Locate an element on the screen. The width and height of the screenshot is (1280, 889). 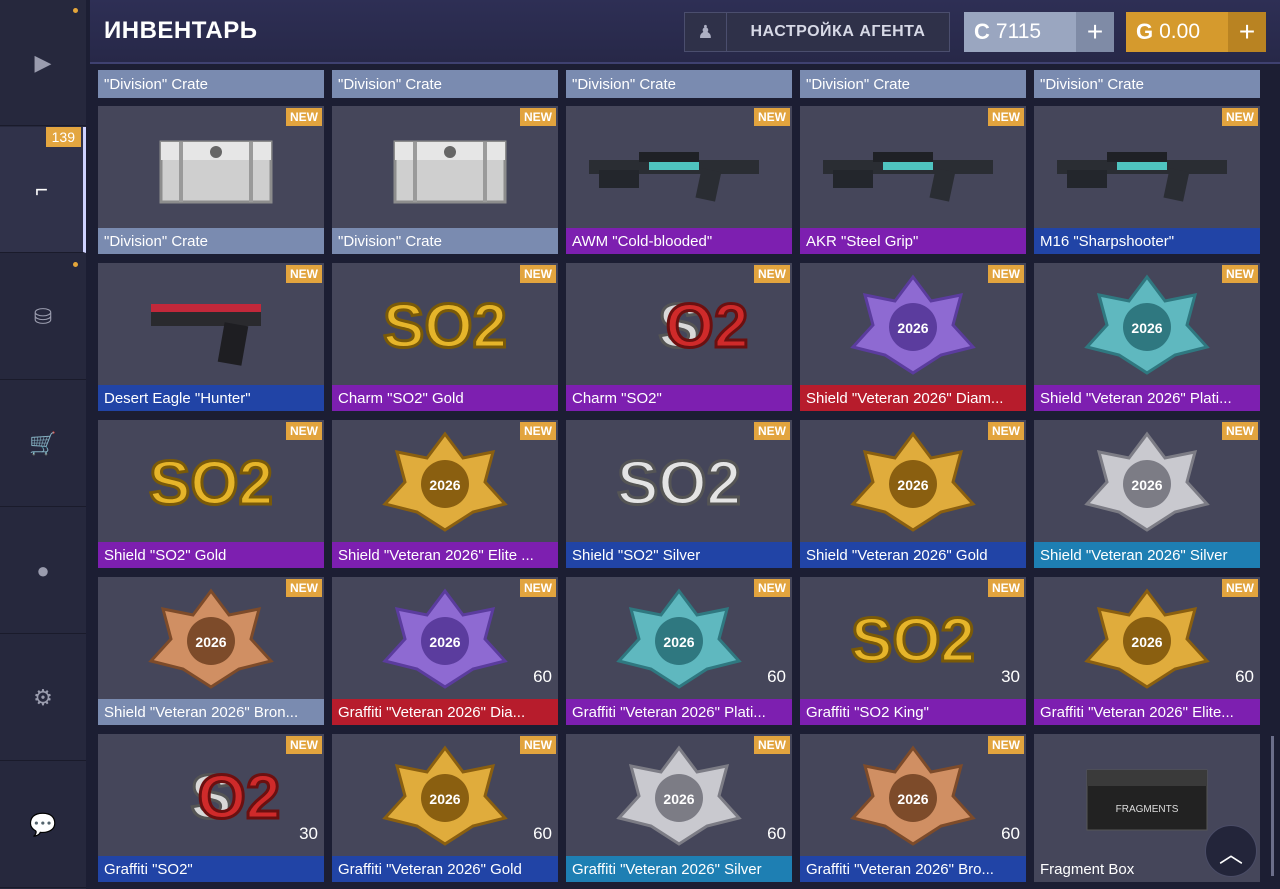
play-icon: ▶ is located at coordinates (43, 62).